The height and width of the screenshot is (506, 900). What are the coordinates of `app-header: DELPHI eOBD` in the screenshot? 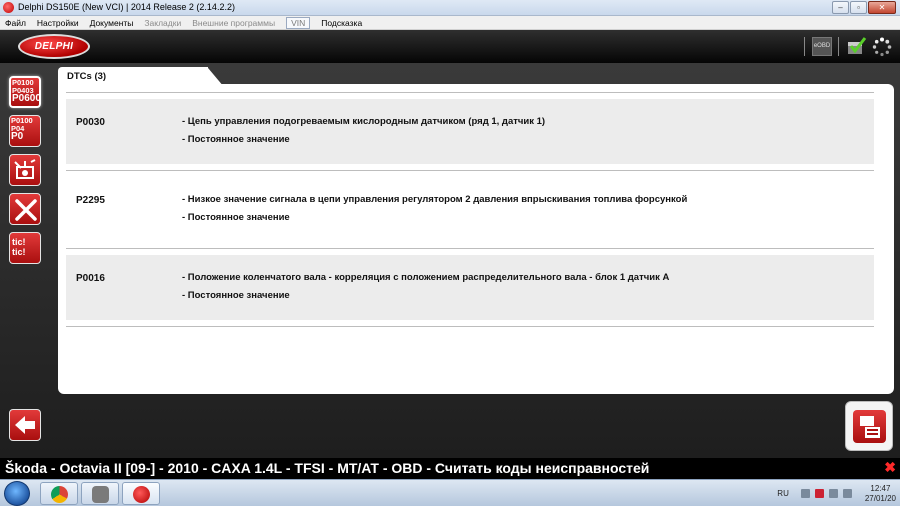 It's located at (450, 46).